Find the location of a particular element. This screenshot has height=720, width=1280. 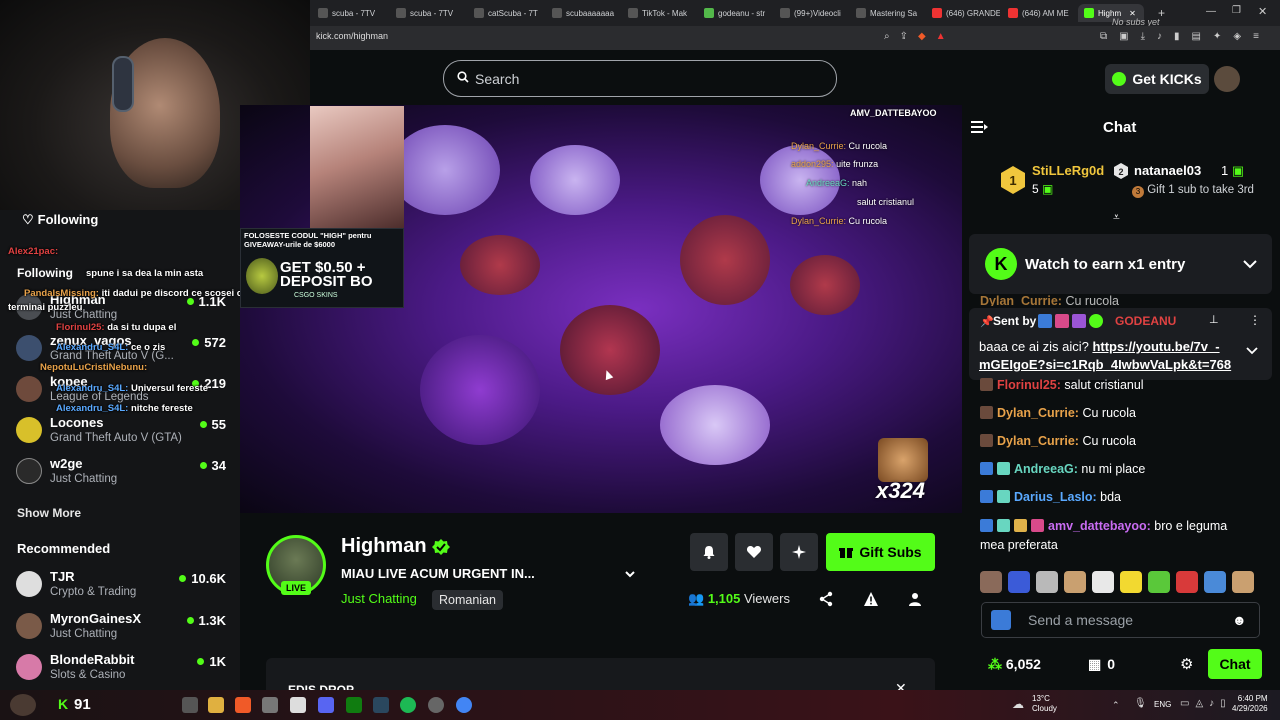

show-more-button: Show More is located at coordinates (49, 513).